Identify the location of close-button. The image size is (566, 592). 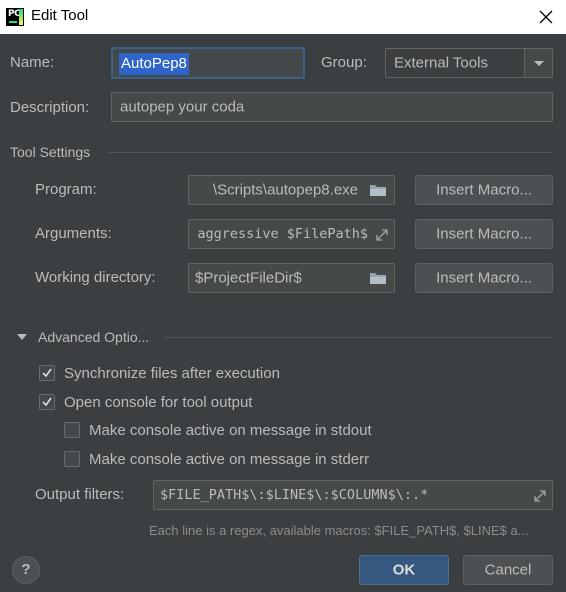
(546, 17).